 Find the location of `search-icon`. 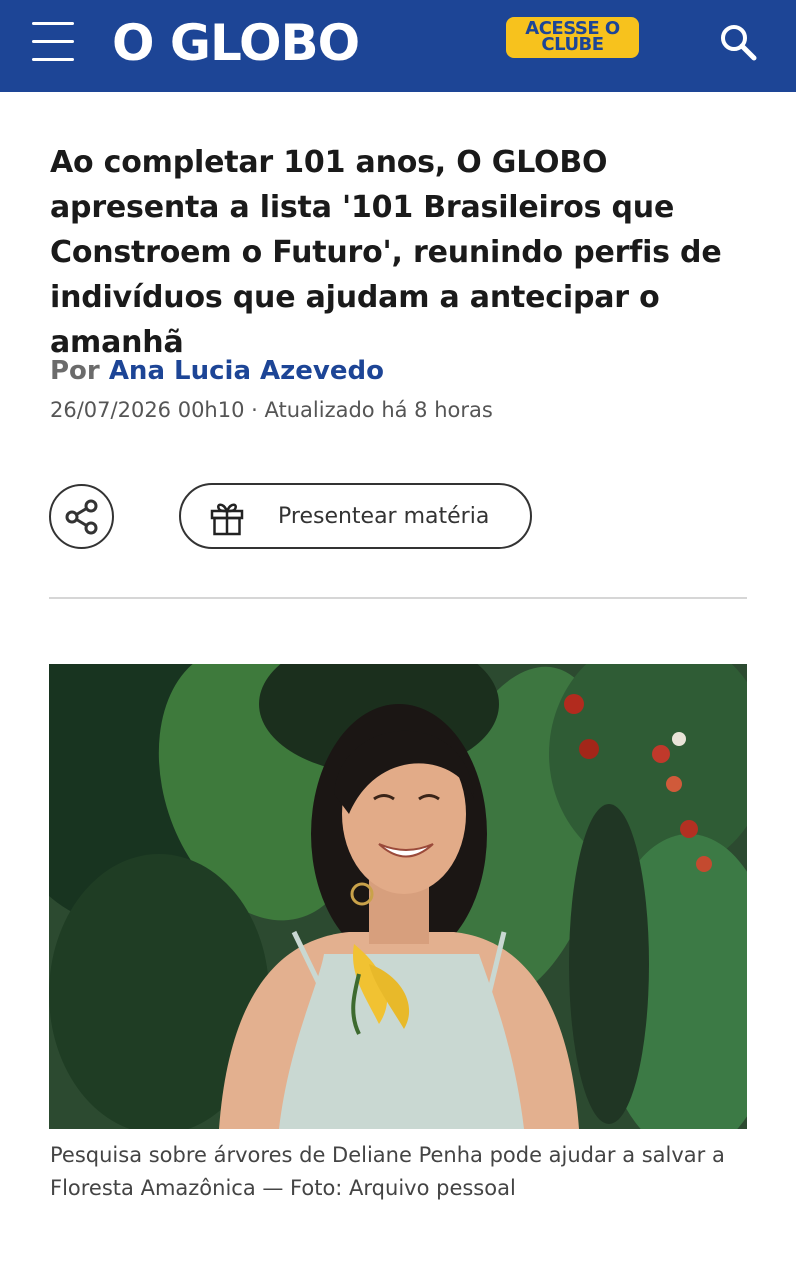

search-icon is located at coordinates (739, 43).